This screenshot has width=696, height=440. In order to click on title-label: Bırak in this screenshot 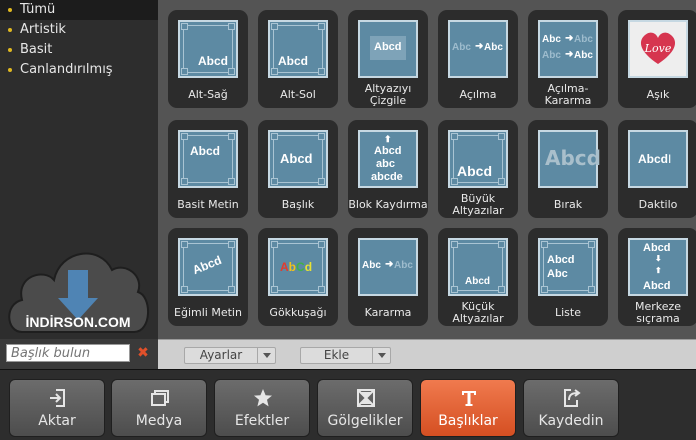, I will do `click(568, 204)`.